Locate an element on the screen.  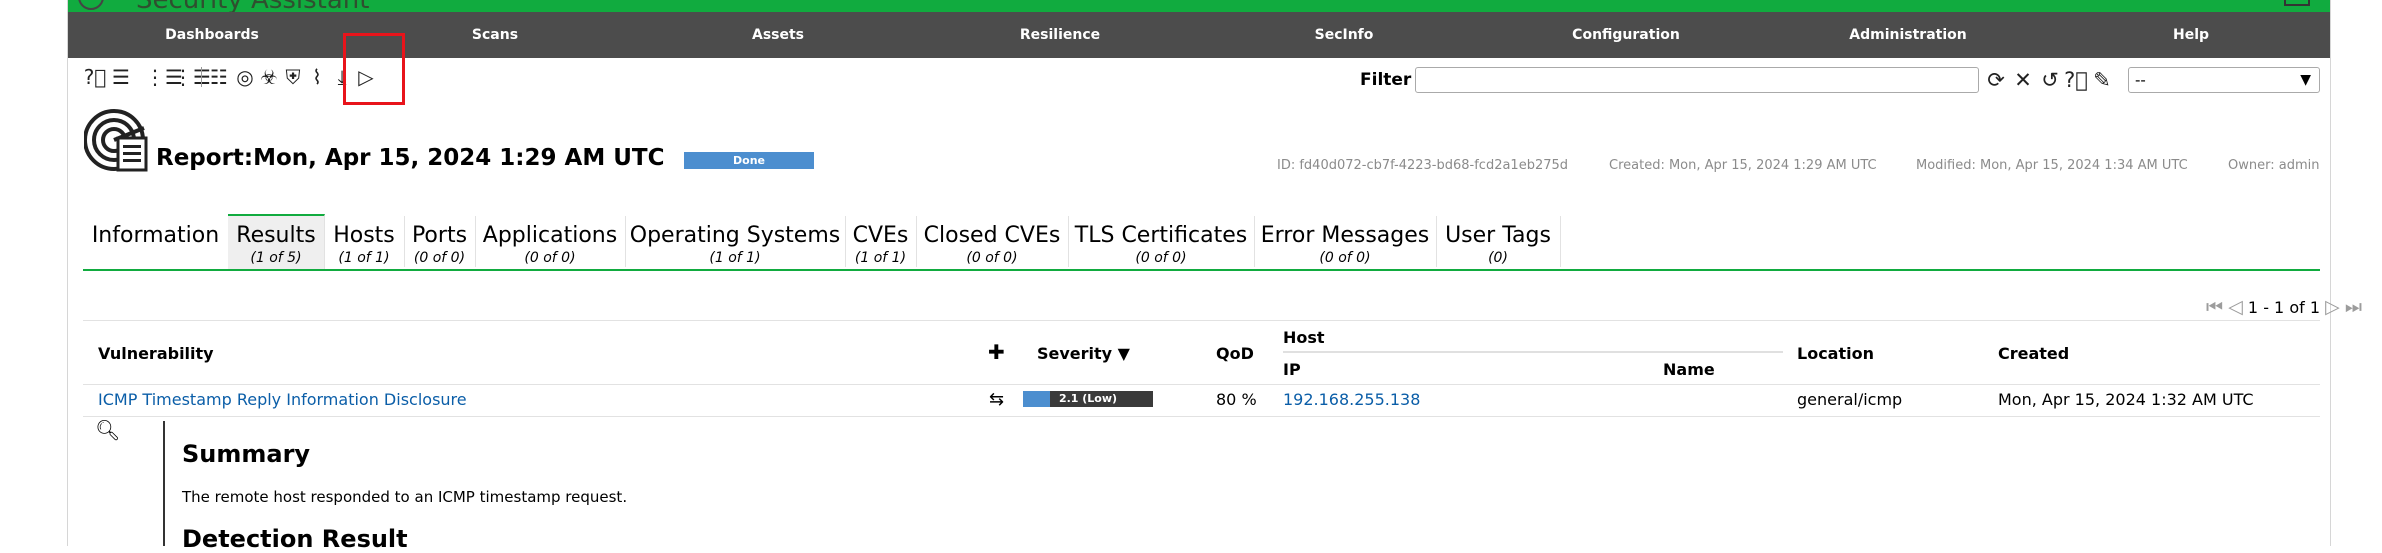
col-name: Name is located at coordinates (1689, 369).